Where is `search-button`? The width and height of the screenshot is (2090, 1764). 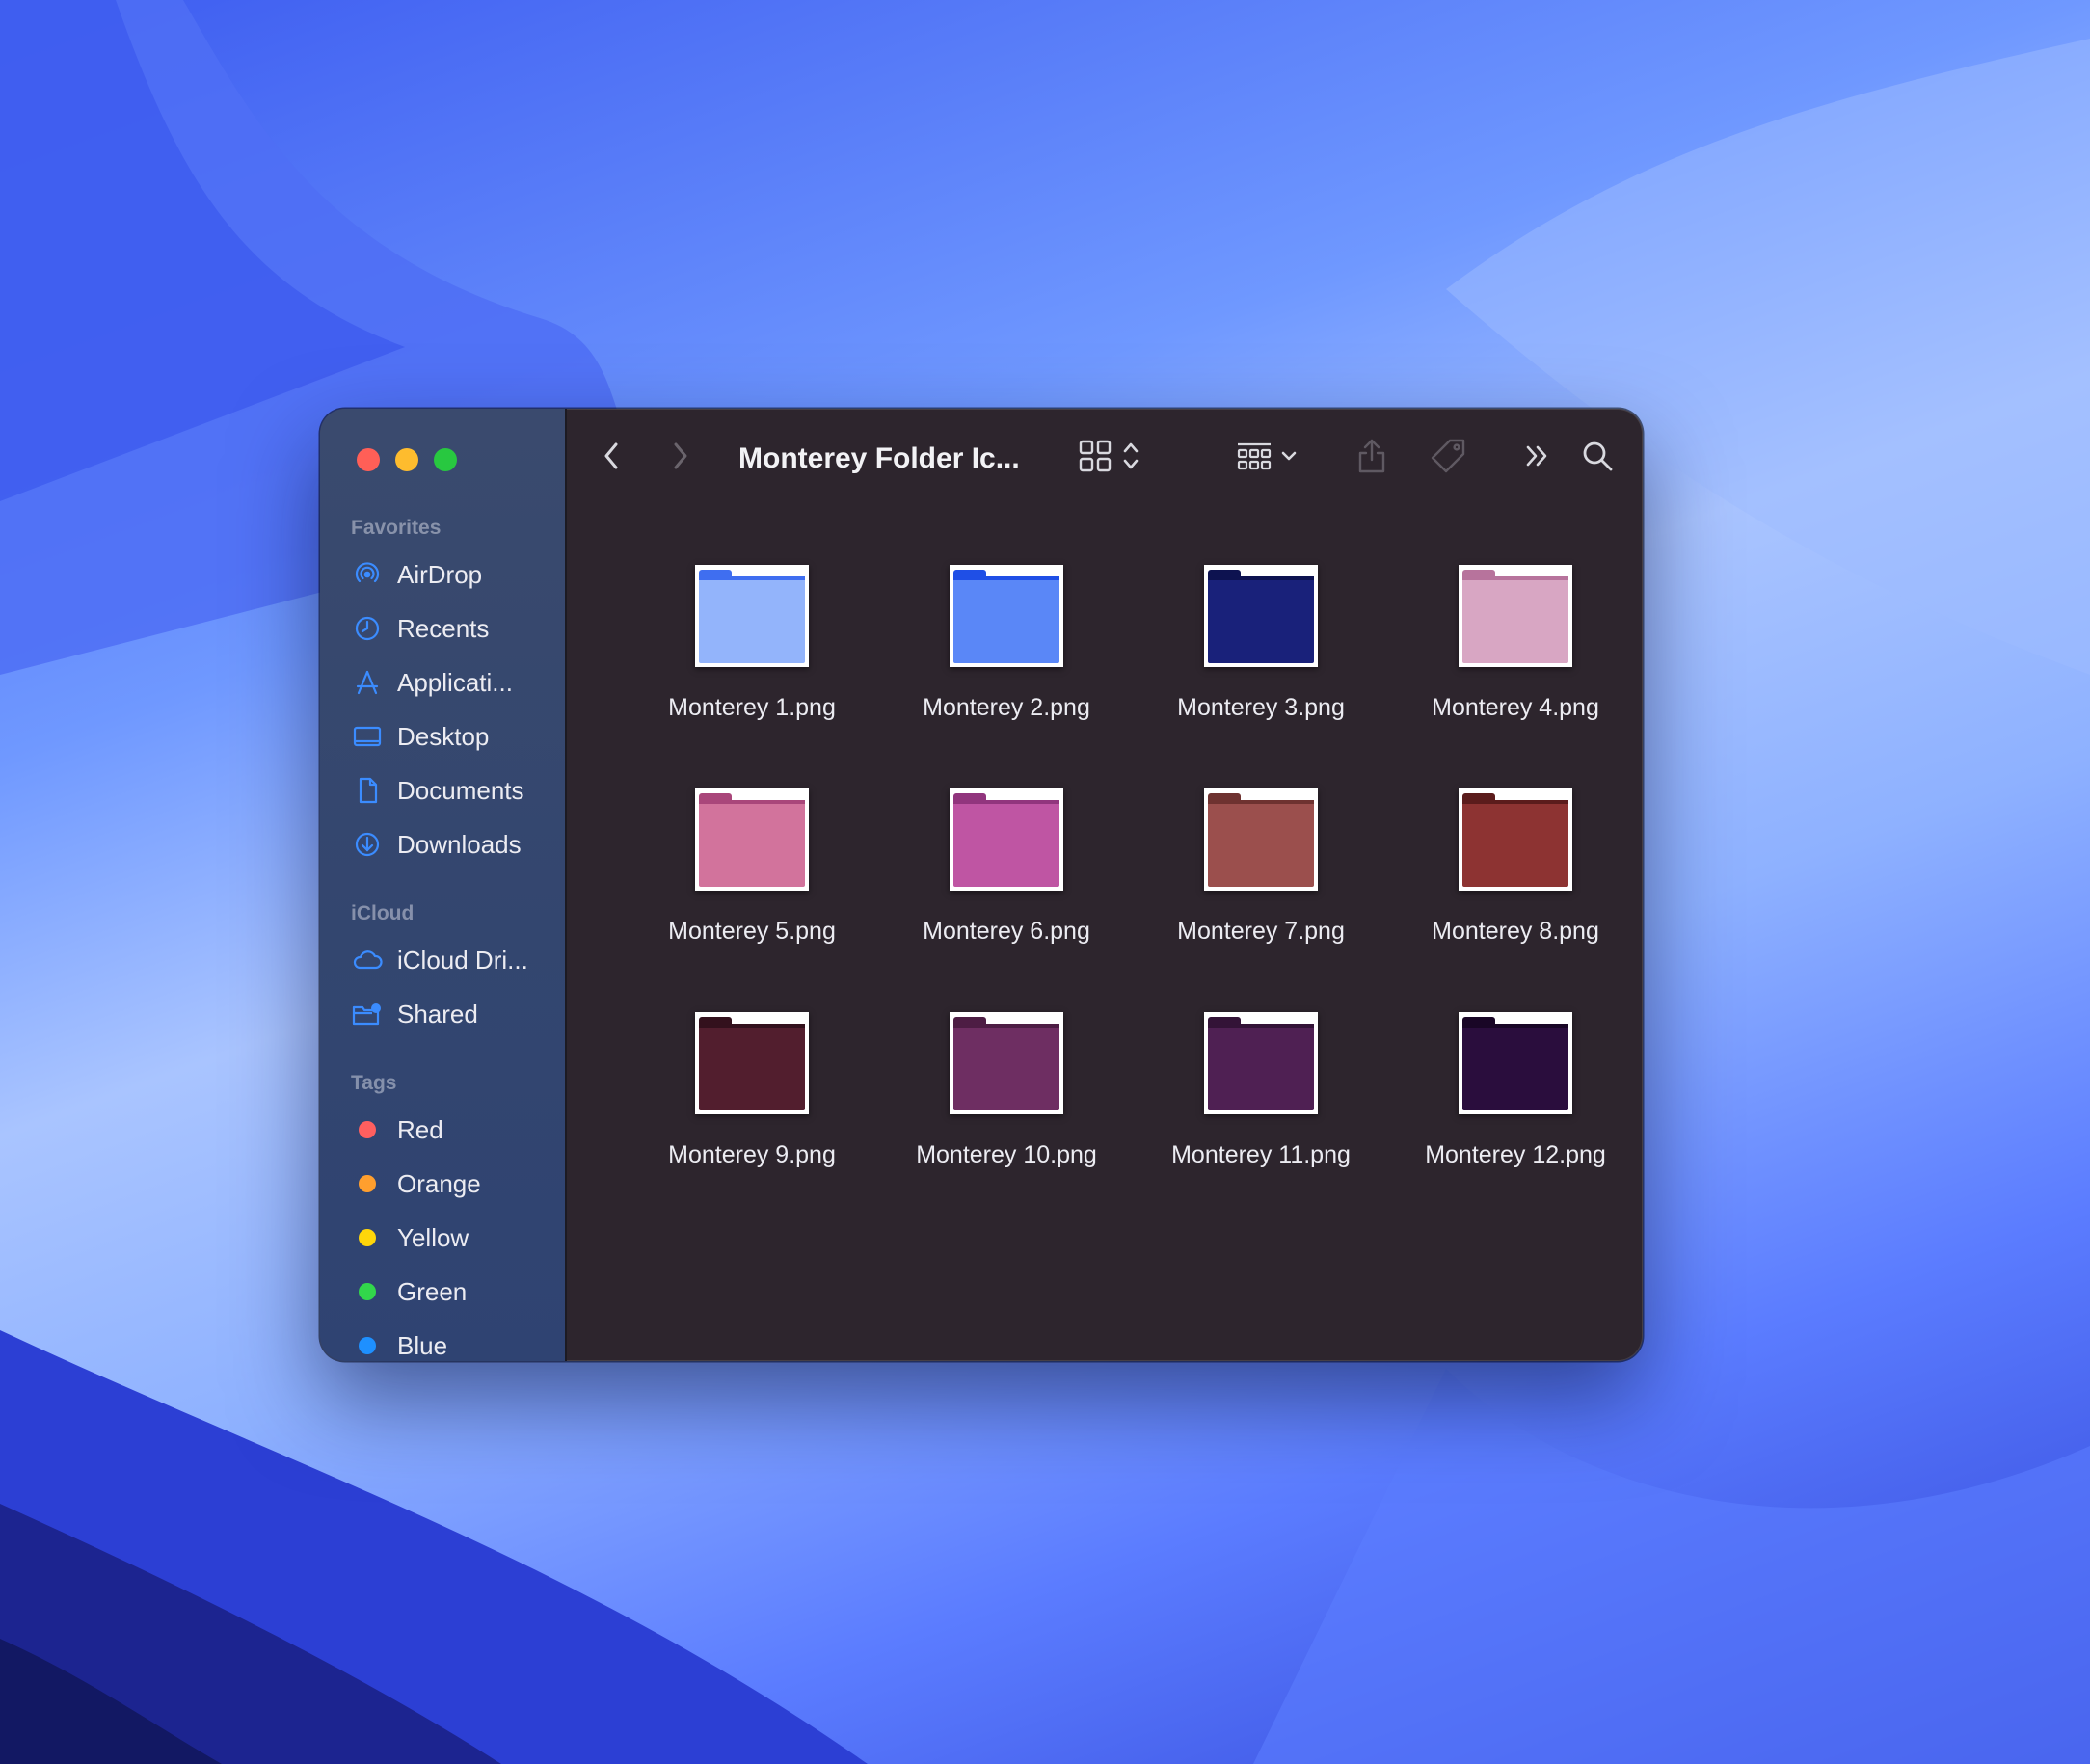
search-button is located at coordinates (1597, 458).